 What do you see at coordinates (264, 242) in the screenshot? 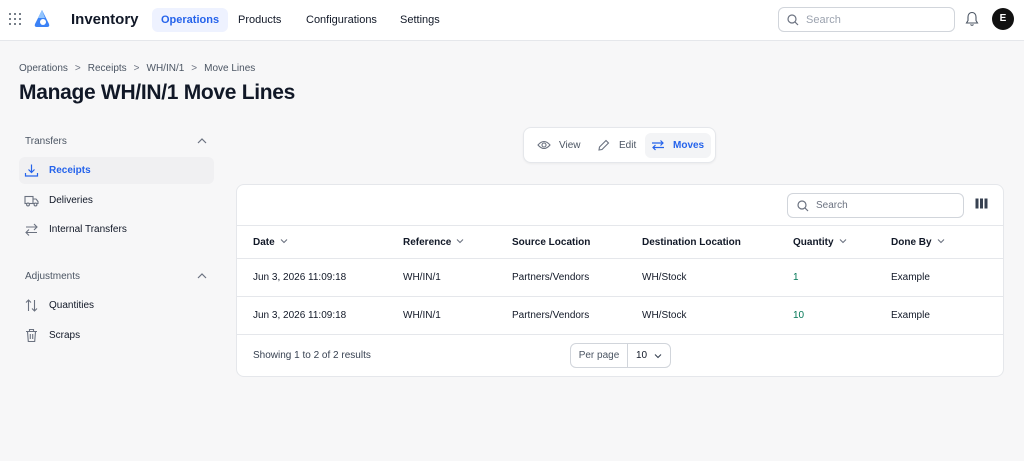
I see `column-header-label: Date` at bounding box center [264, 242].